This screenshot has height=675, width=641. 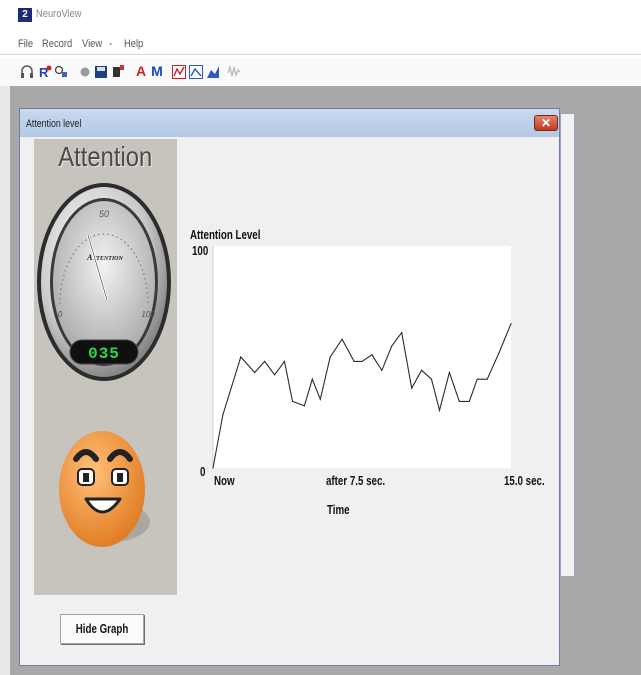 I want to click on menubar: File Record View - Help, so click(x=320, y=44).